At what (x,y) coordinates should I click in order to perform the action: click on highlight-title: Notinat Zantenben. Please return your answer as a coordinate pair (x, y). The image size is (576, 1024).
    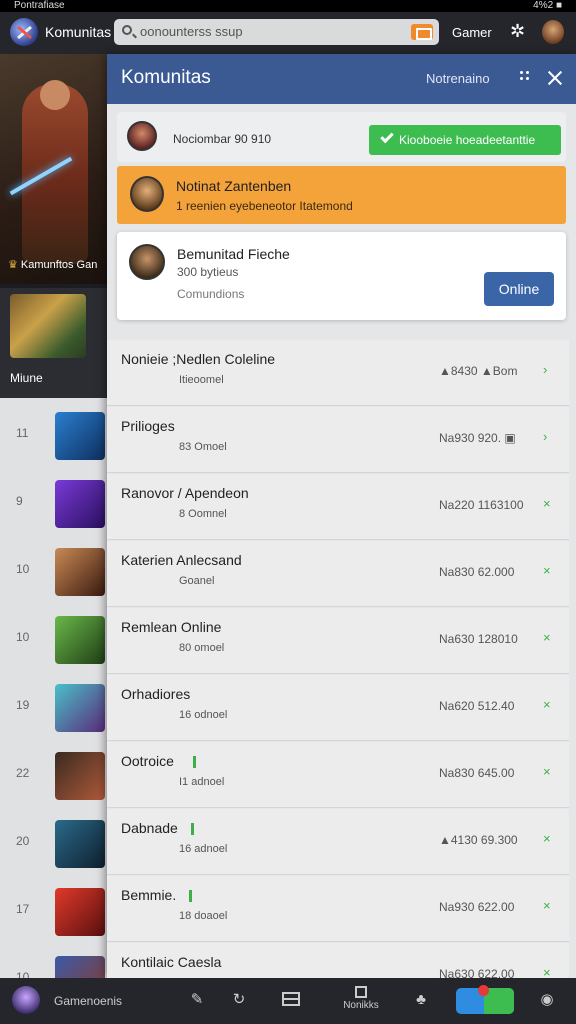
    Looking at the image, I should click on (234, 186).